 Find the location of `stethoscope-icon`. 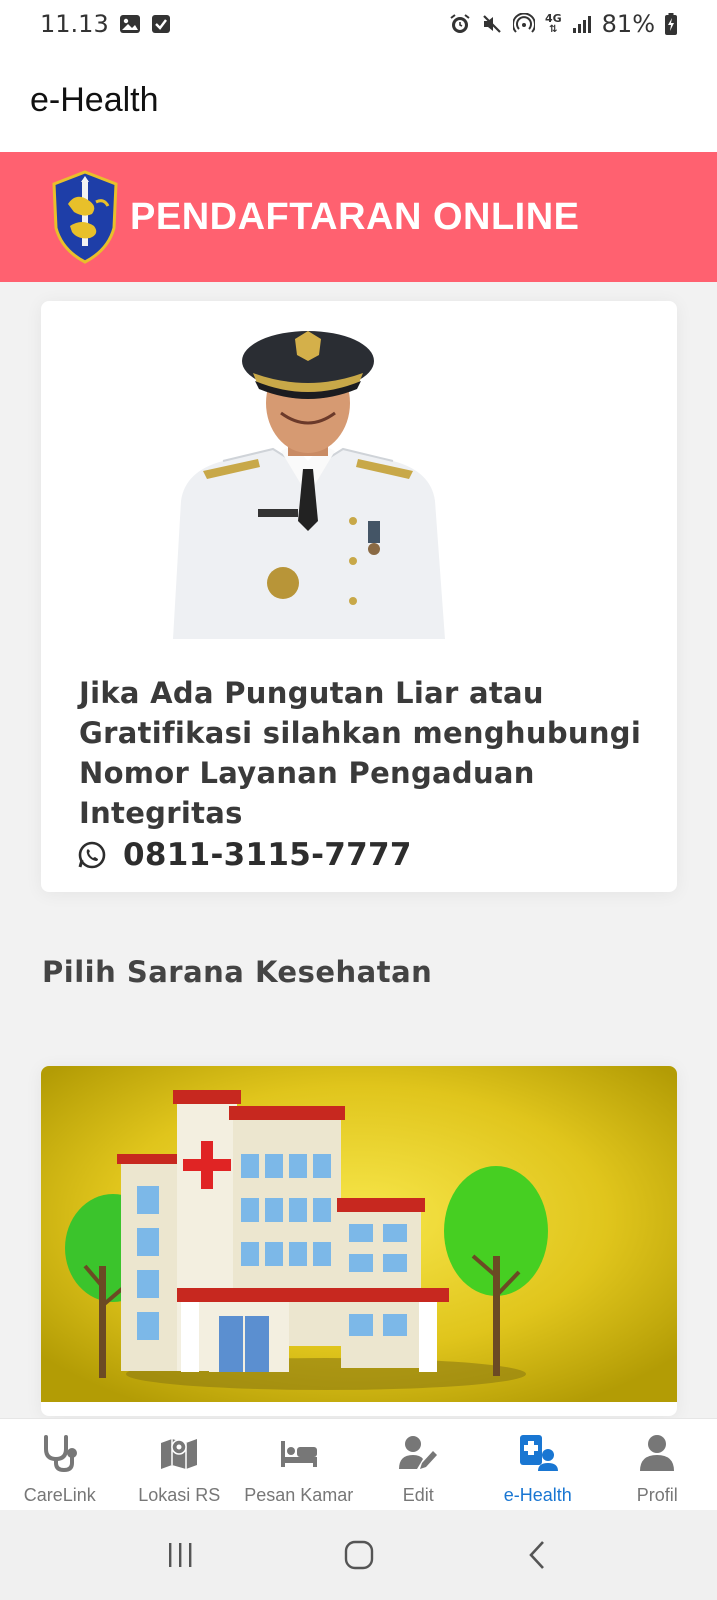

stethoscope-icon is located at coordinates (60, 1454).